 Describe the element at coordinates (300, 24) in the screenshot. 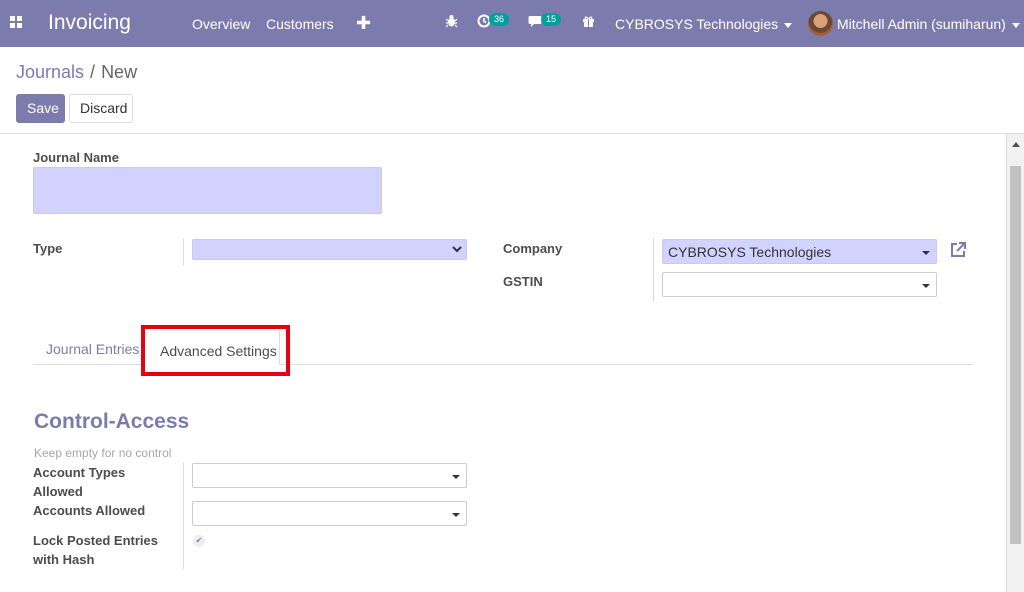

I see `menu-customers: Customers` at that location.